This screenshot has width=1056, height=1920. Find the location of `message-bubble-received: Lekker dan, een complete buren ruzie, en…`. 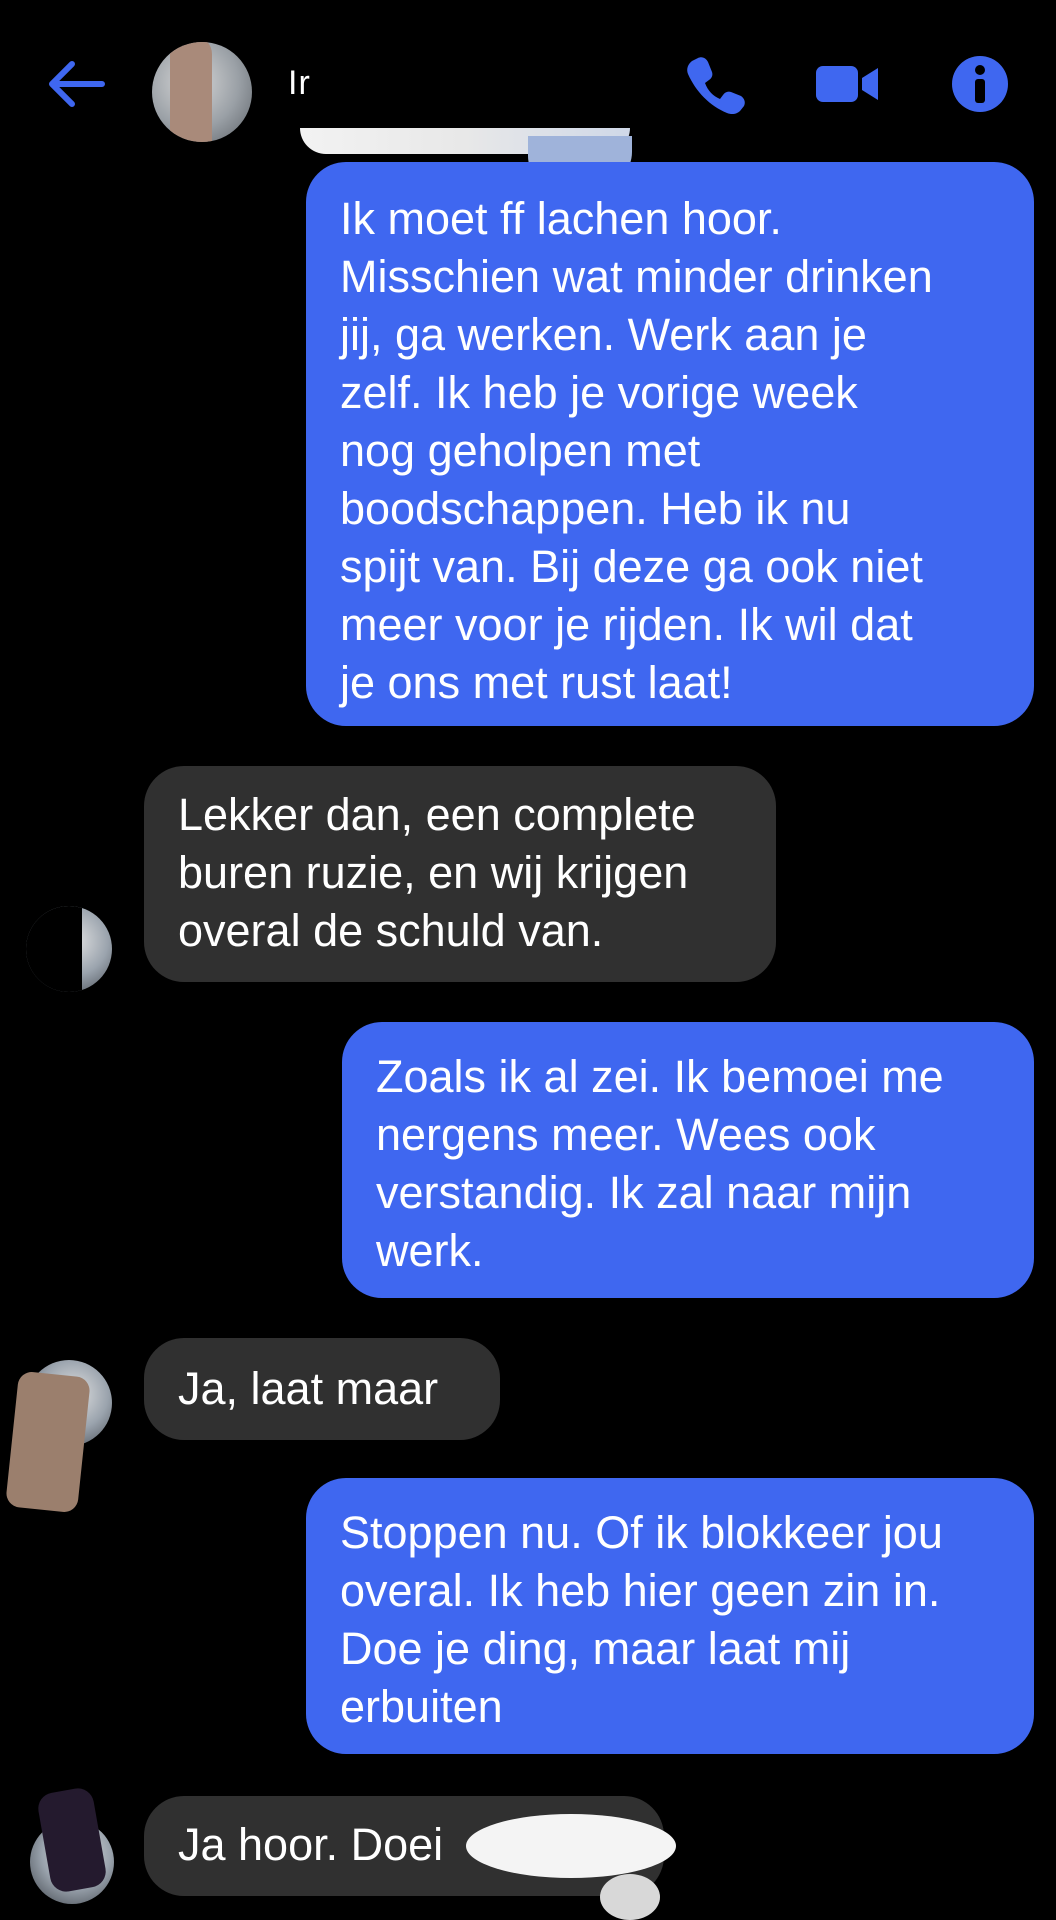

message-bubble-received: Lekker dan, een complete buren ruzie, en… is located at coordinates (460, 874).